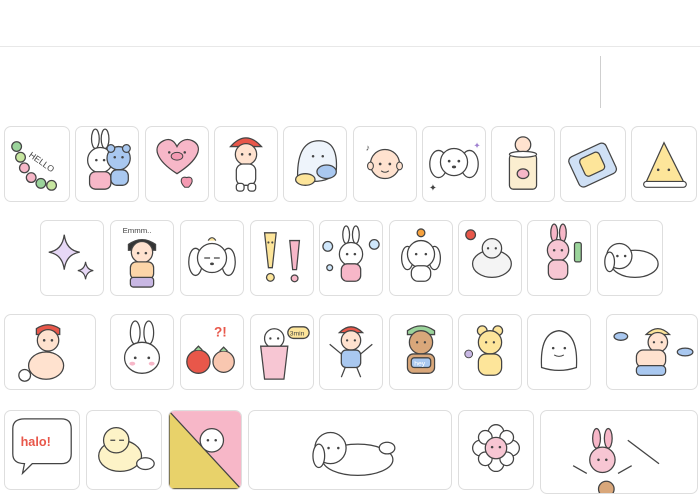 This screenshot has height=495, width=700. Describe the element at coordinates (282, 258) in the screenshot. I see `exclamation-marks-sticker` at that location.